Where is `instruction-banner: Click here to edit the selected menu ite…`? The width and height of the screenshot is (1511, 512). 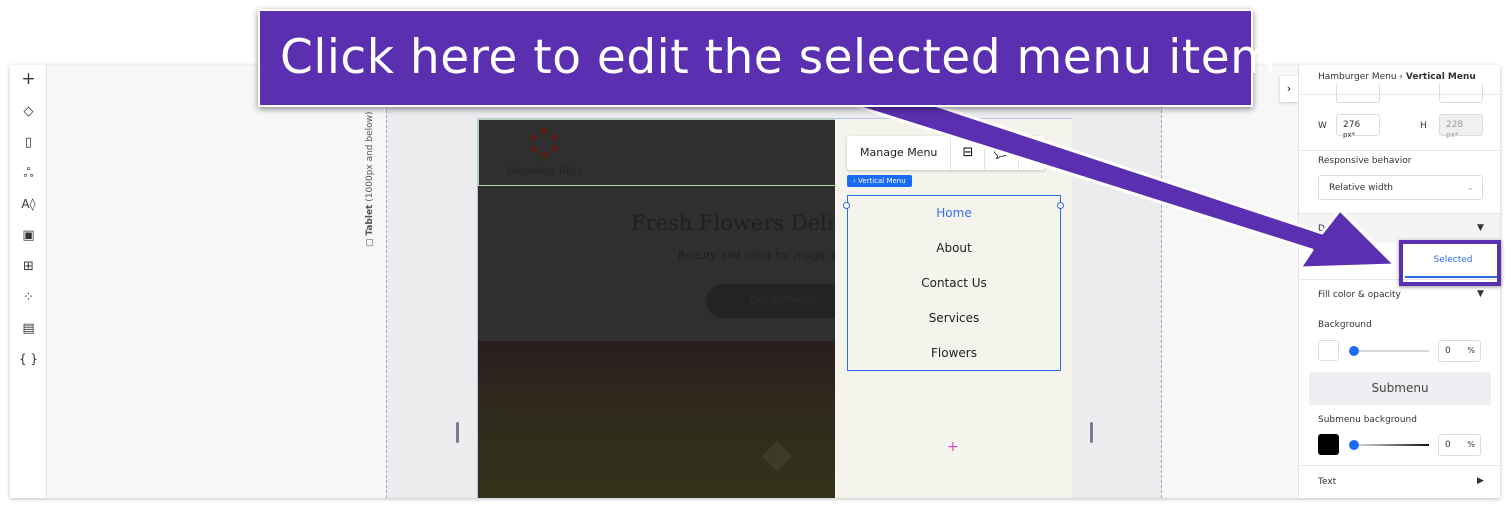 instruction-banner: Click here to edit the selected menu ite… is located at coordinates (767, 58).